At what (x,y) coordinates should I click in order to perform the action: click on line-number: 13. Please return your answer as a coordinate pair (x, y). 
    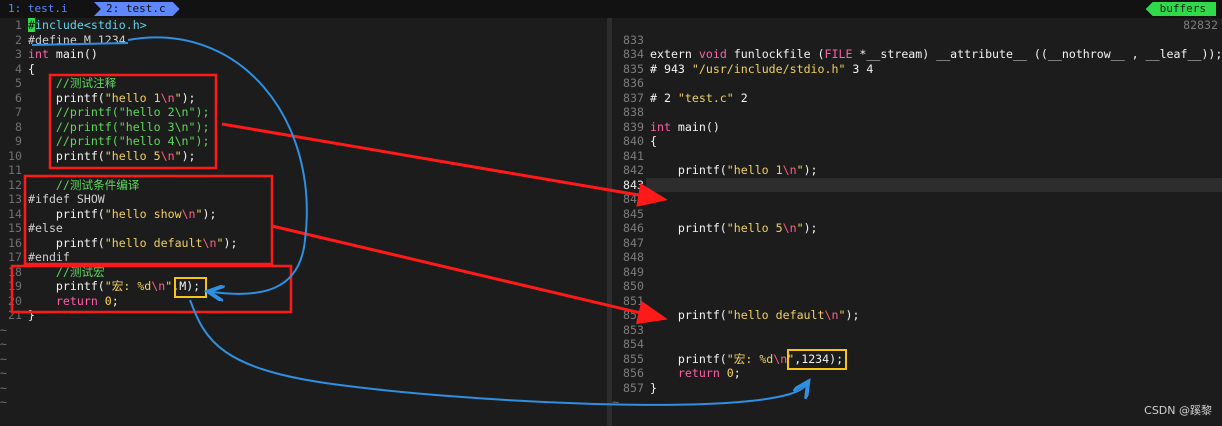
    Looking at the image, I should click on (15, 199).